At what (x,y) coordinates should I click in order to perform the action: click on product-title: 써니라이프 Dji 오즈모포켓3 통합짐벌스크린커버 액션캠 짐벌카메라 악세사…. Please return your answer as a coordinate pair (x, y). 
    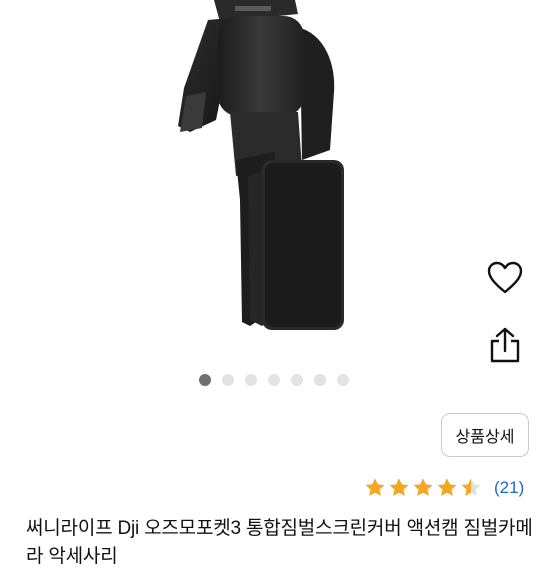
    Looking at the image, I should click on (279, 542).